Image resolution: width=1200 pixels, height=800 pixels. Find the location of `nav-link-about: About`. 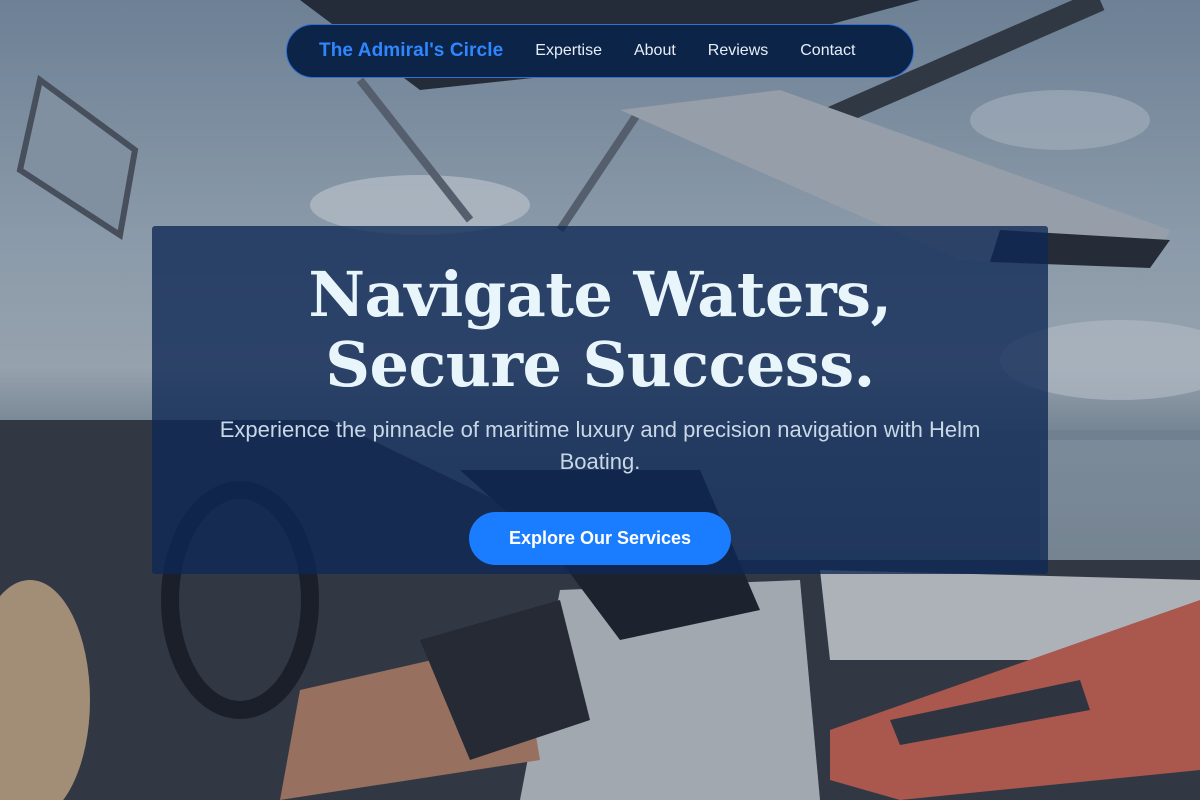

nav-link-about: About is located at coordinates (655, 51).